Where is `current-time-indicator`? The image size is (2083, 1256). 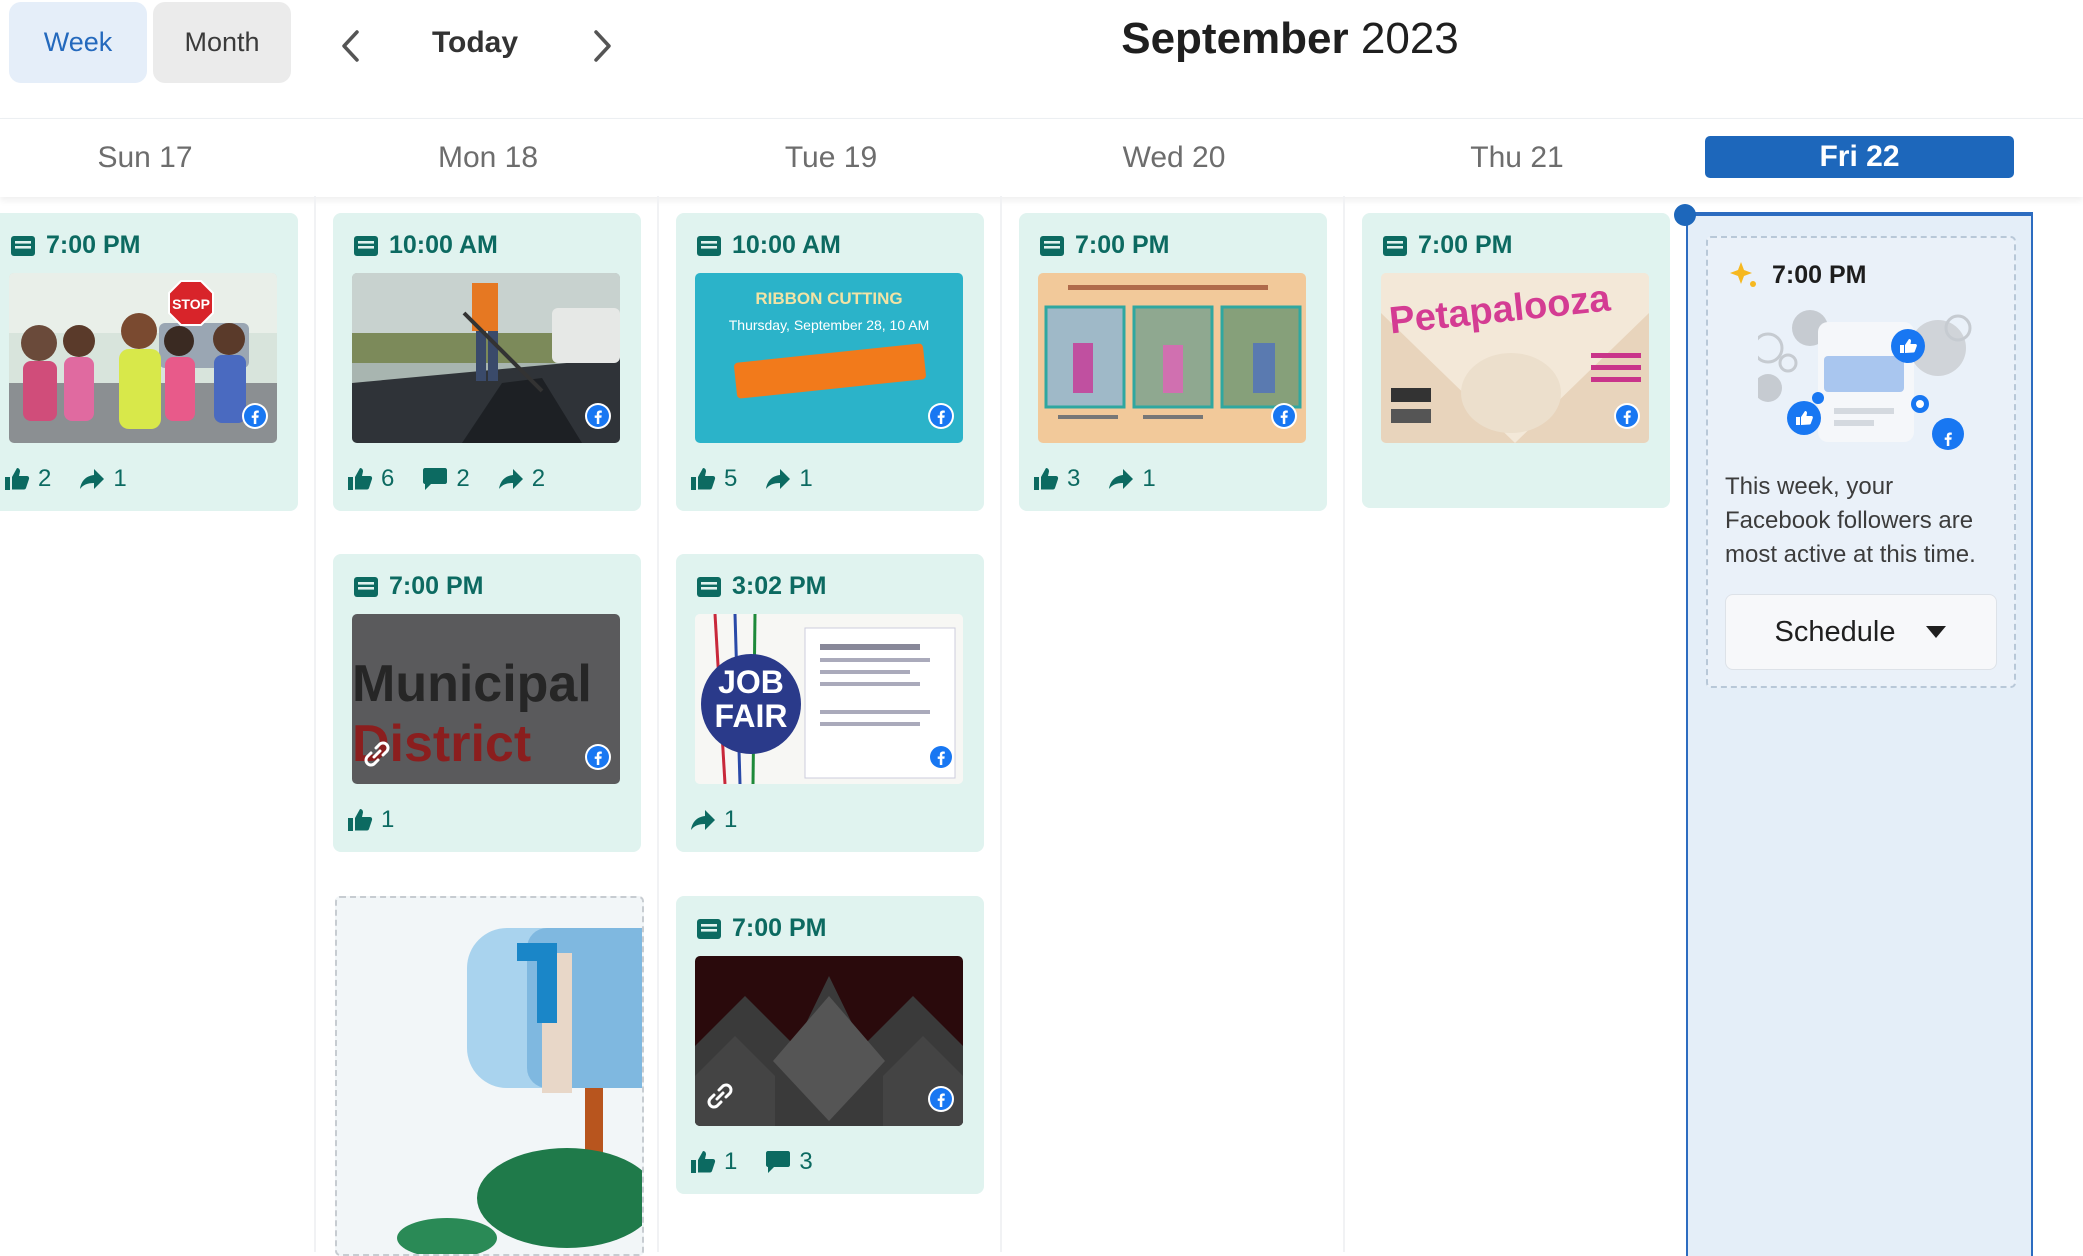
current-time-indicator is located at coordinates (1685, 215).